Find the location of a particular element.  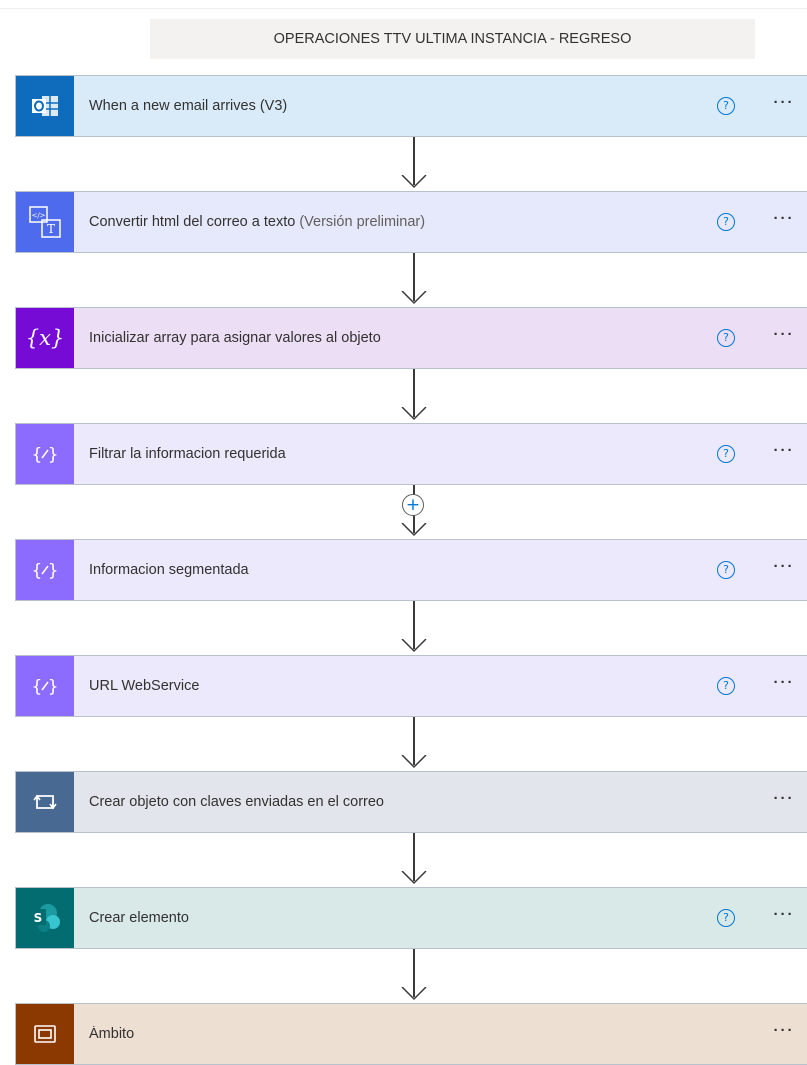

variable-icon: {x} is located at coordinates (45, 338).